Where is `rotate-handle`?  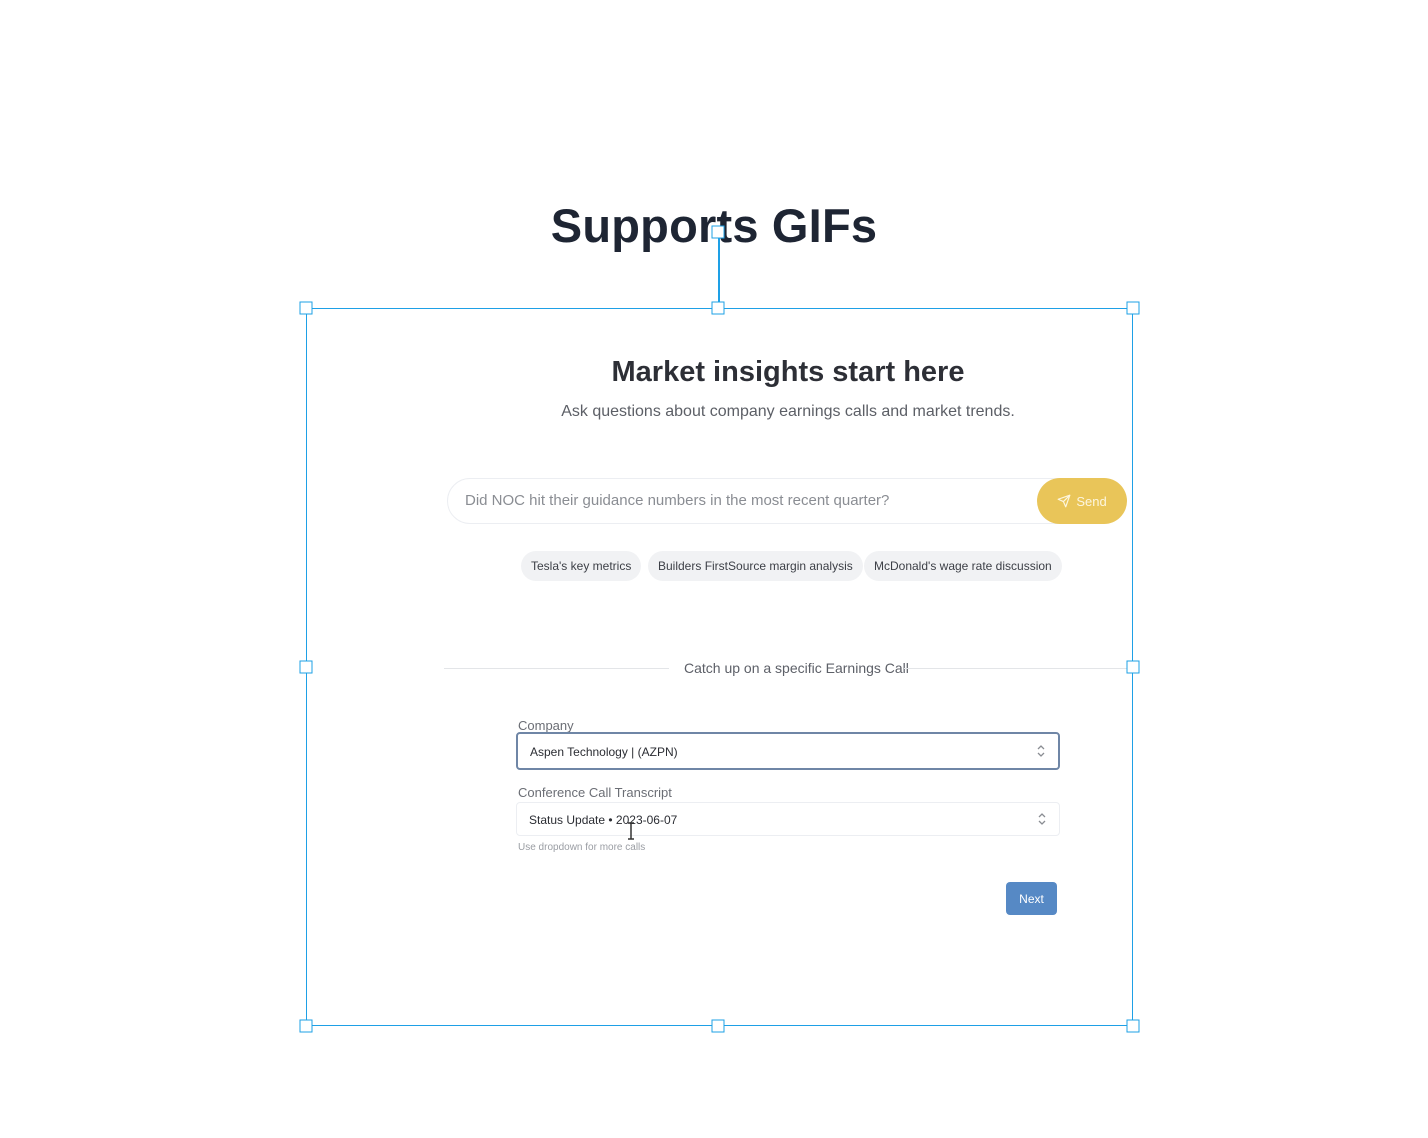
rotate-handle is located at coordinates (718, 232).